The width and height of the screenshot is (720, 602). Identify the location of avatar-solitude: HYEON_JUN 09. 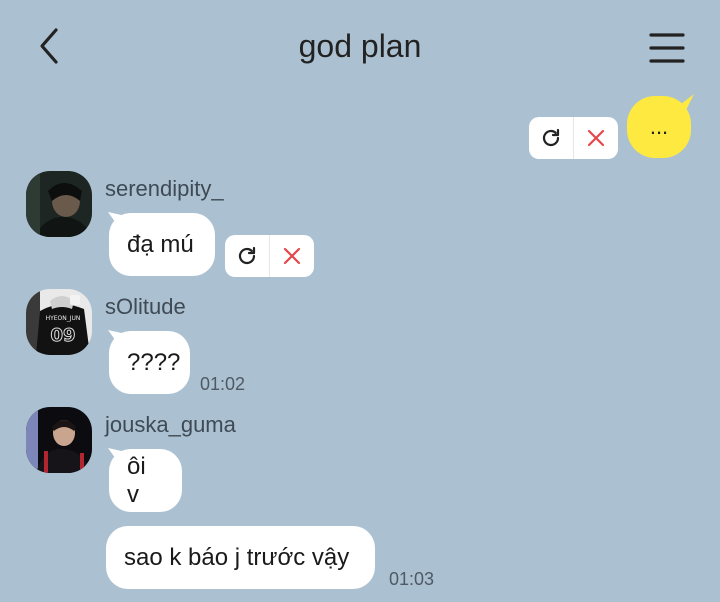
(59, 322).